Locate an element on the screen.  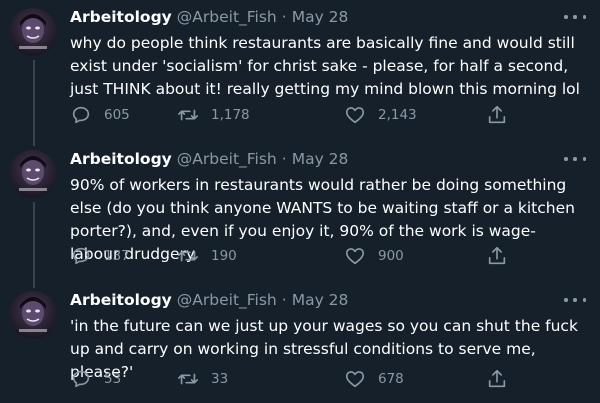
tweet-actions: 137 190 900 is located at coordinates (300, 256).